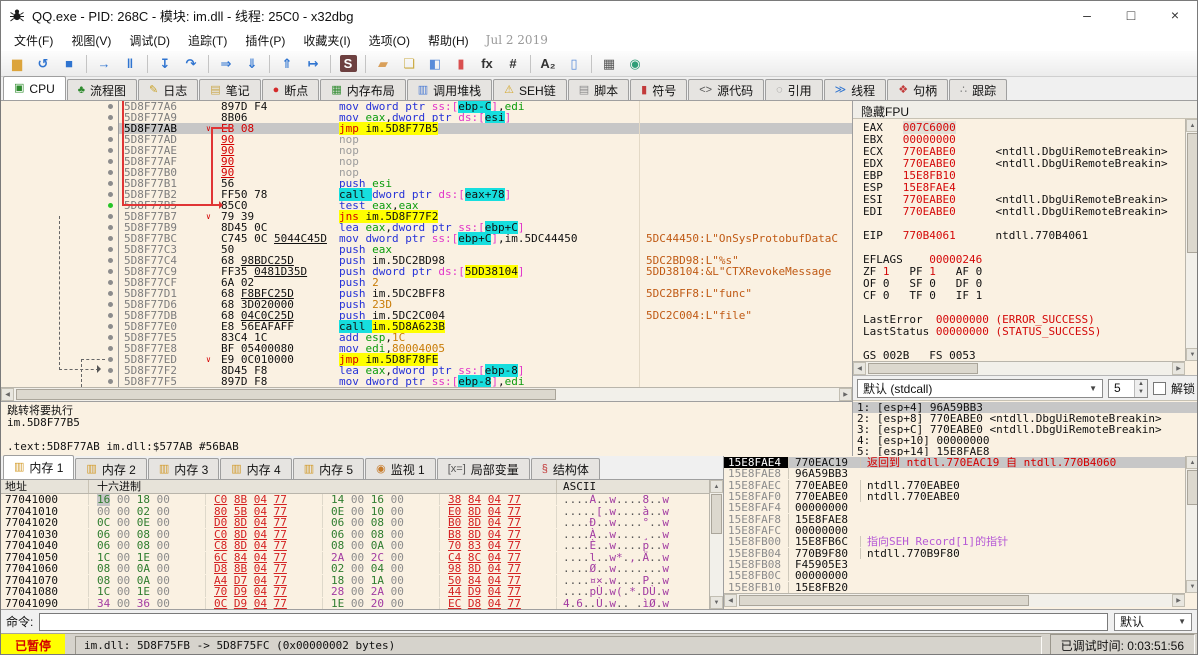  I want to click on register-line: GS 002B FS 0053, so click(1024, 356).